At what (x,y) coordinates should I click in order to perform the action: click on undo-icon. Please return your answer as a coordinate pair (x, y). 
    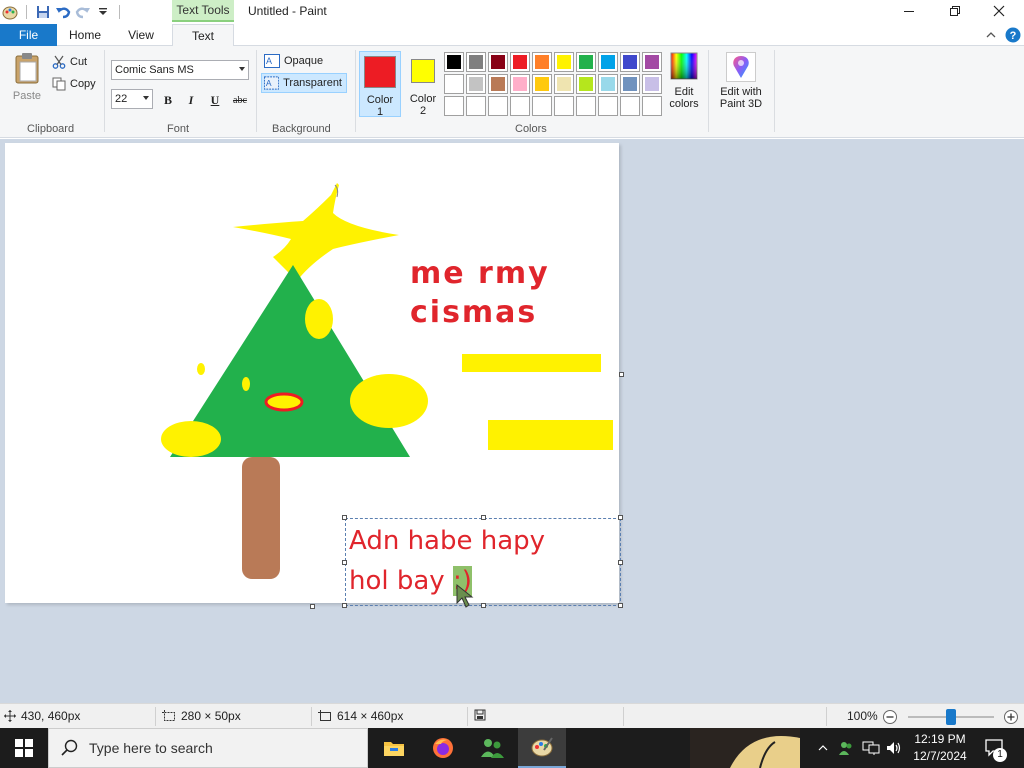
    Looking at the image, I should click on (63, 12).